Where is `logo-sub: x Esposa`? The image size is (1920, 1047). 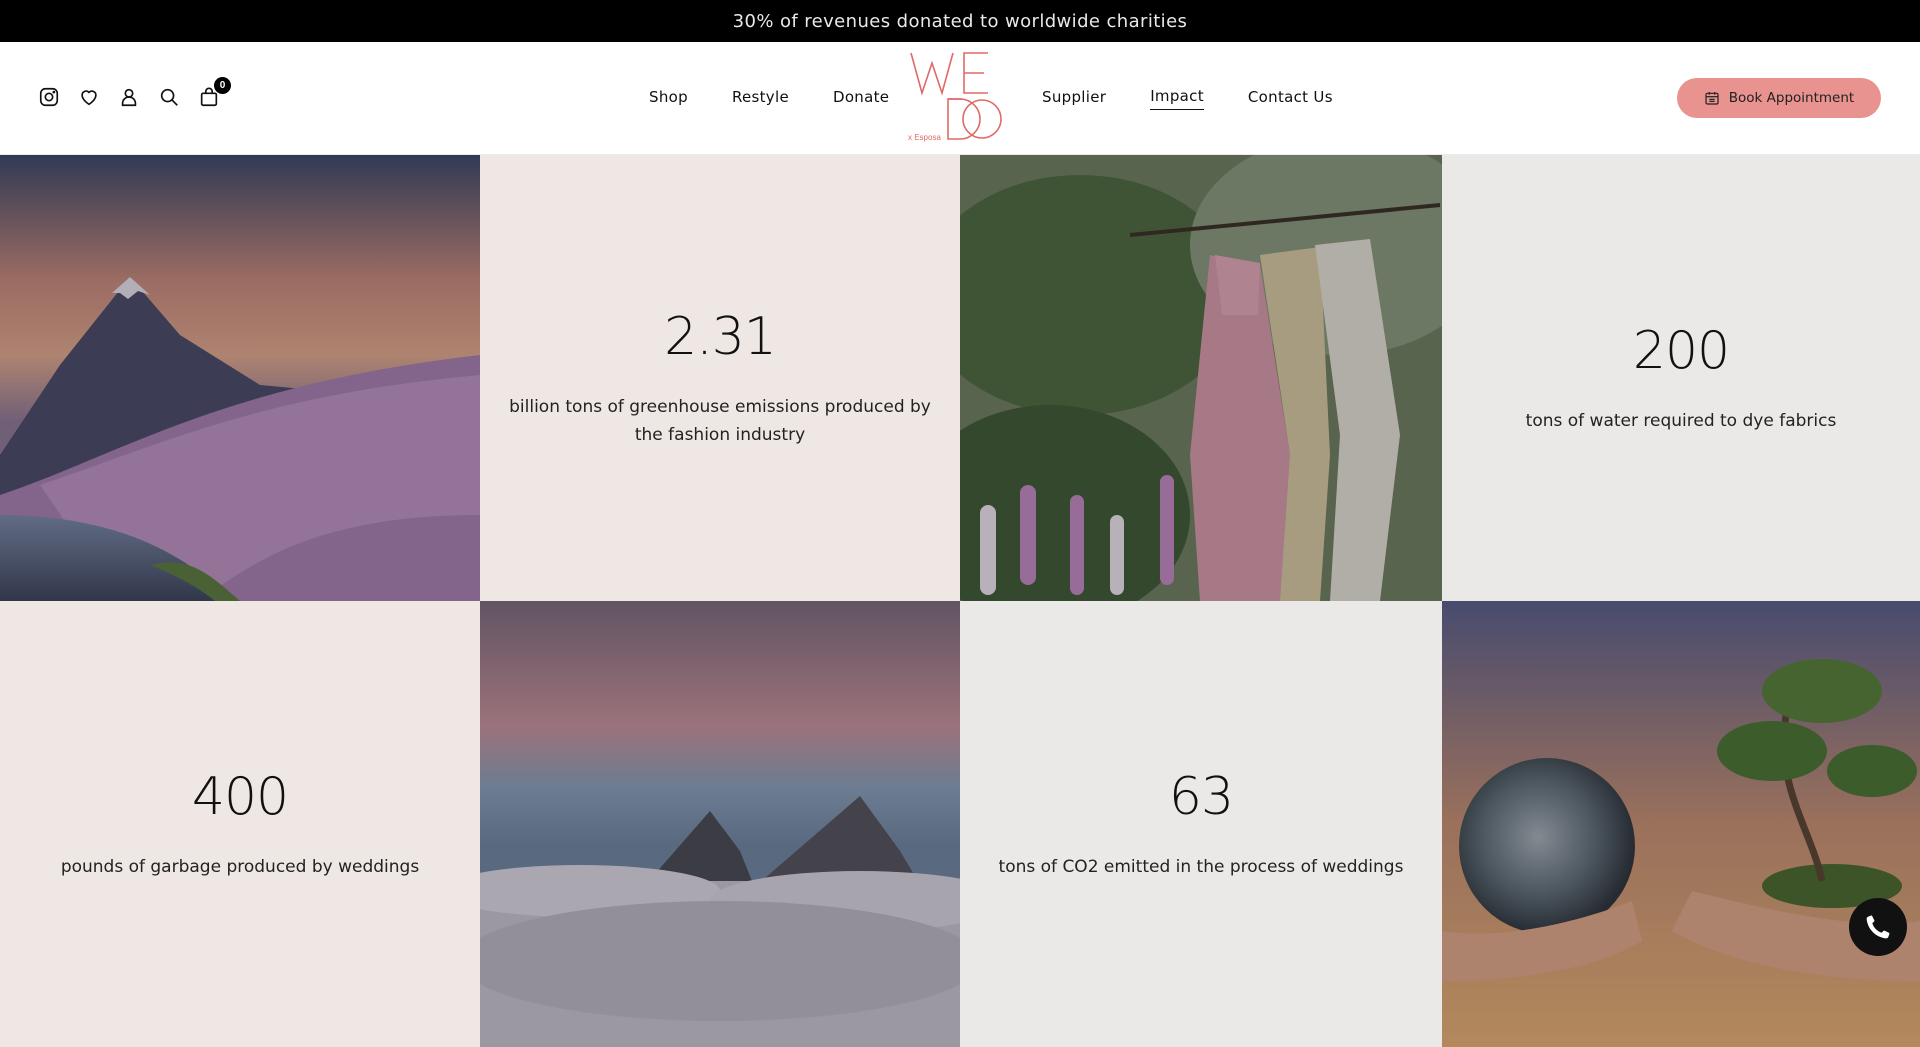 logo-sub: x Esposa is located at coordinates (924, 137).